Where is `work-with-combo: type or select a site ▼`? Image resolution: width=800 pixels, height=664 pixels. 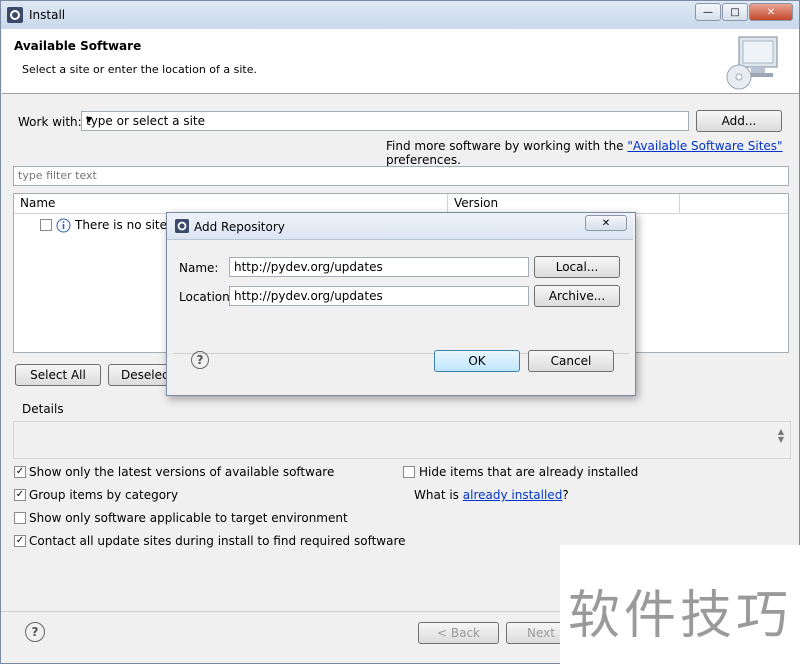 work-with-combo: type or select a site ▼ is located at coordinates (385, 121).